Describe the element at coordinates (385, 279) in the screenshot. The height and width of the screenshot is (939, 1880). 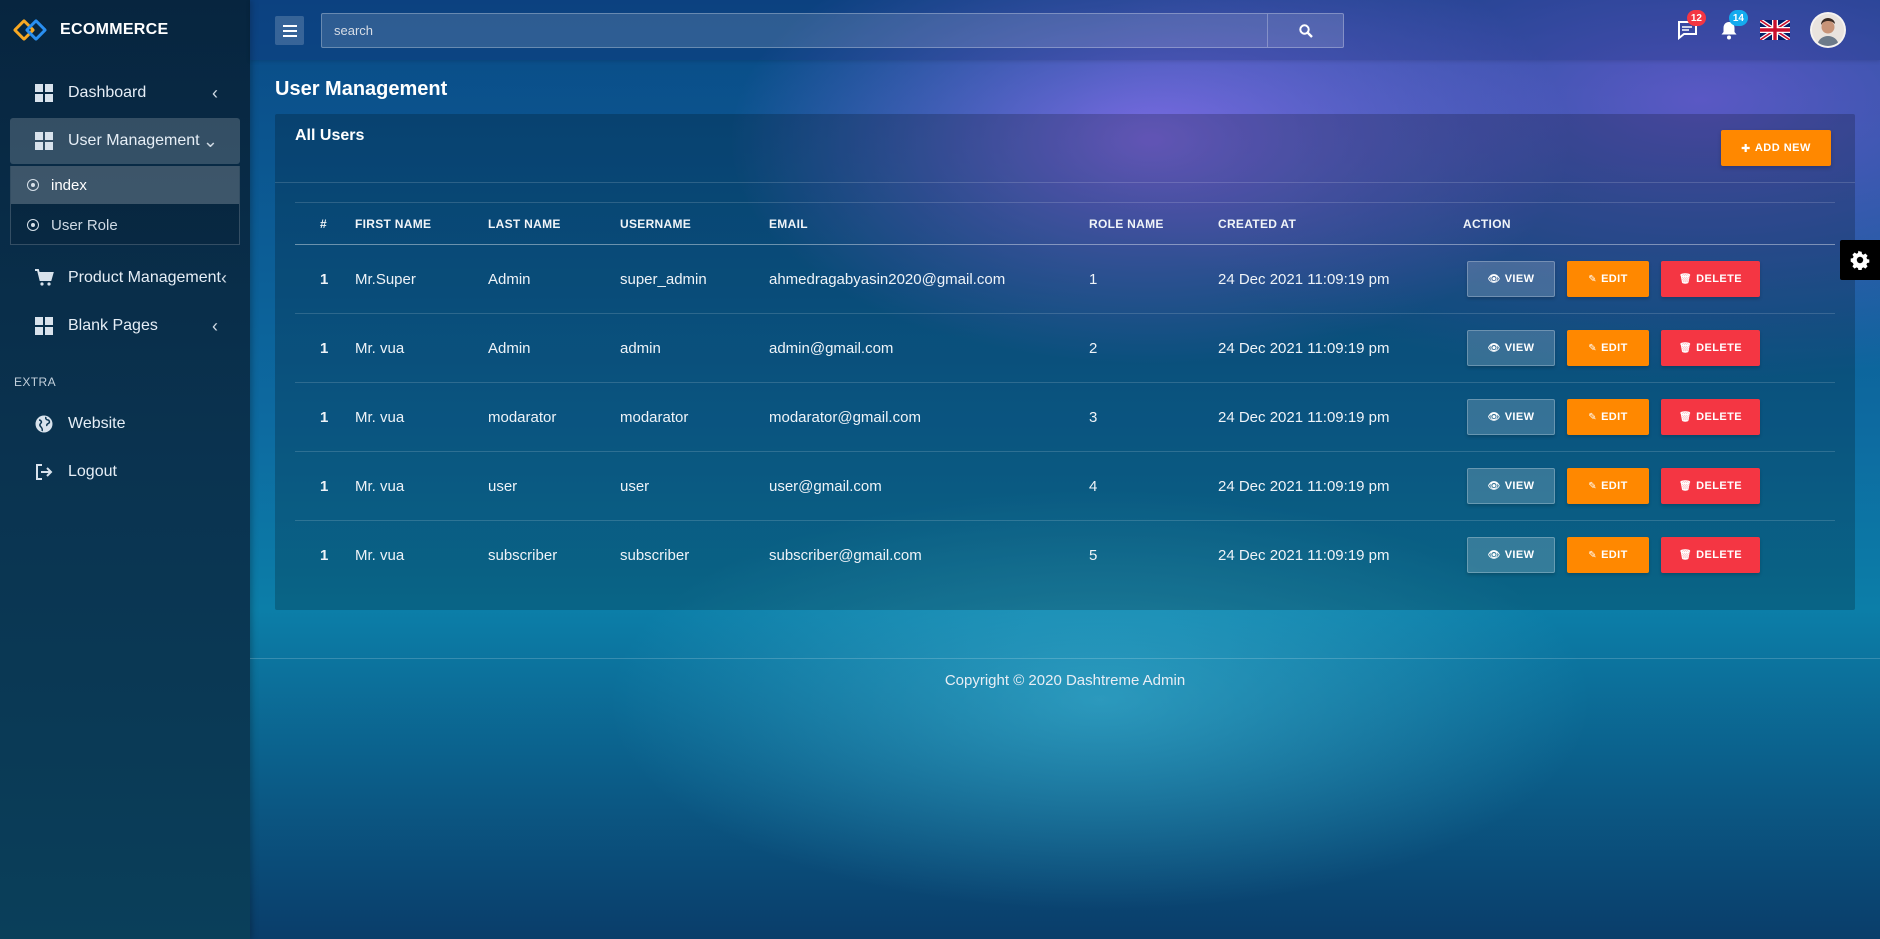
I see `cell-first-name: Mr.Super` at that location.